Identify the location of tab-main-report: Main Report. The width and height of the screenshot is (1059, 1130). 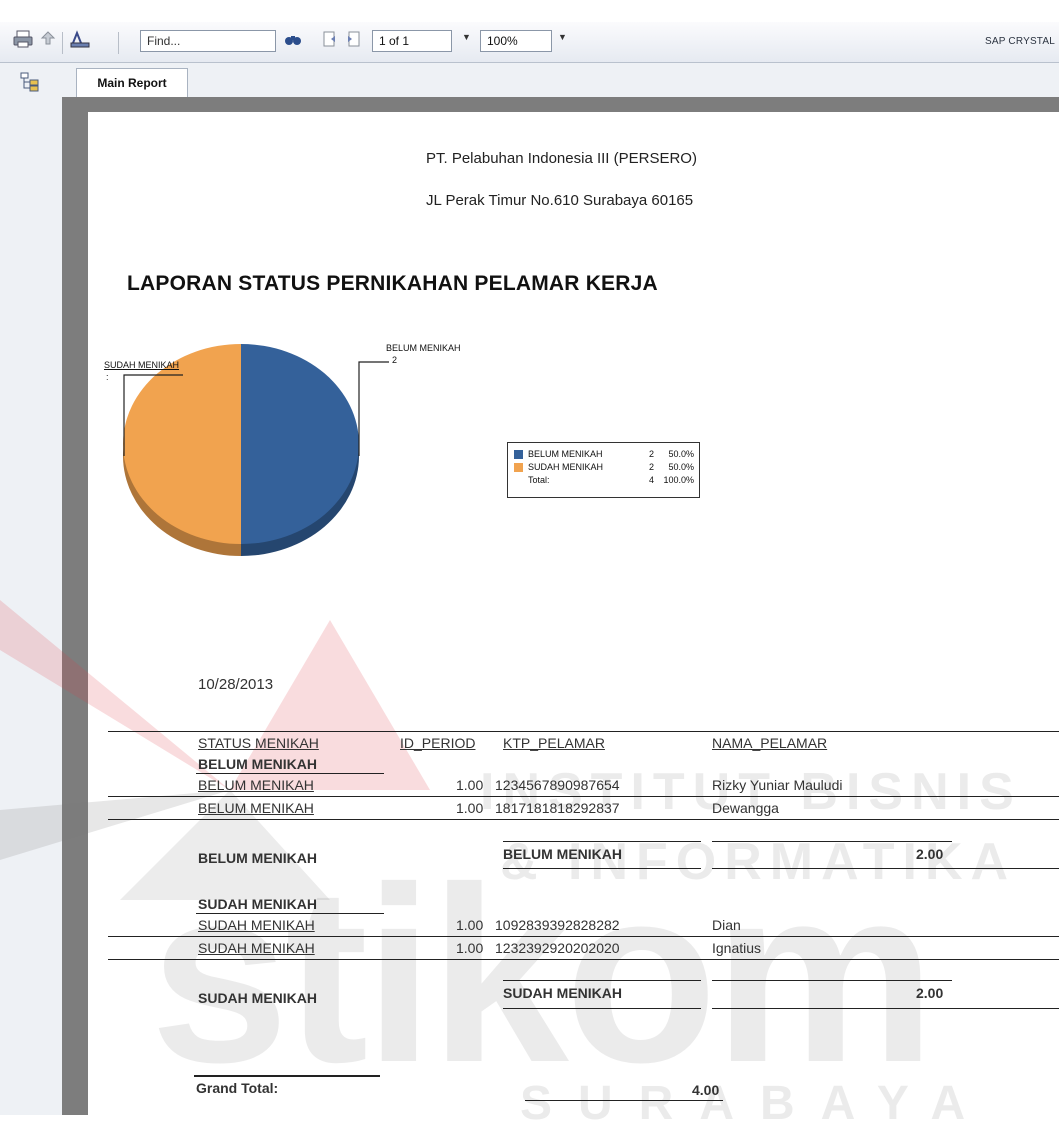
(132, 83).